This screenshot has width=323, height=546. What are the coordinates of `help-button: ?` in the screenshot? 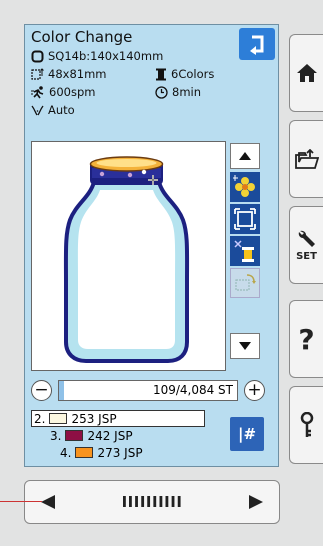 It's located at (306, 339).